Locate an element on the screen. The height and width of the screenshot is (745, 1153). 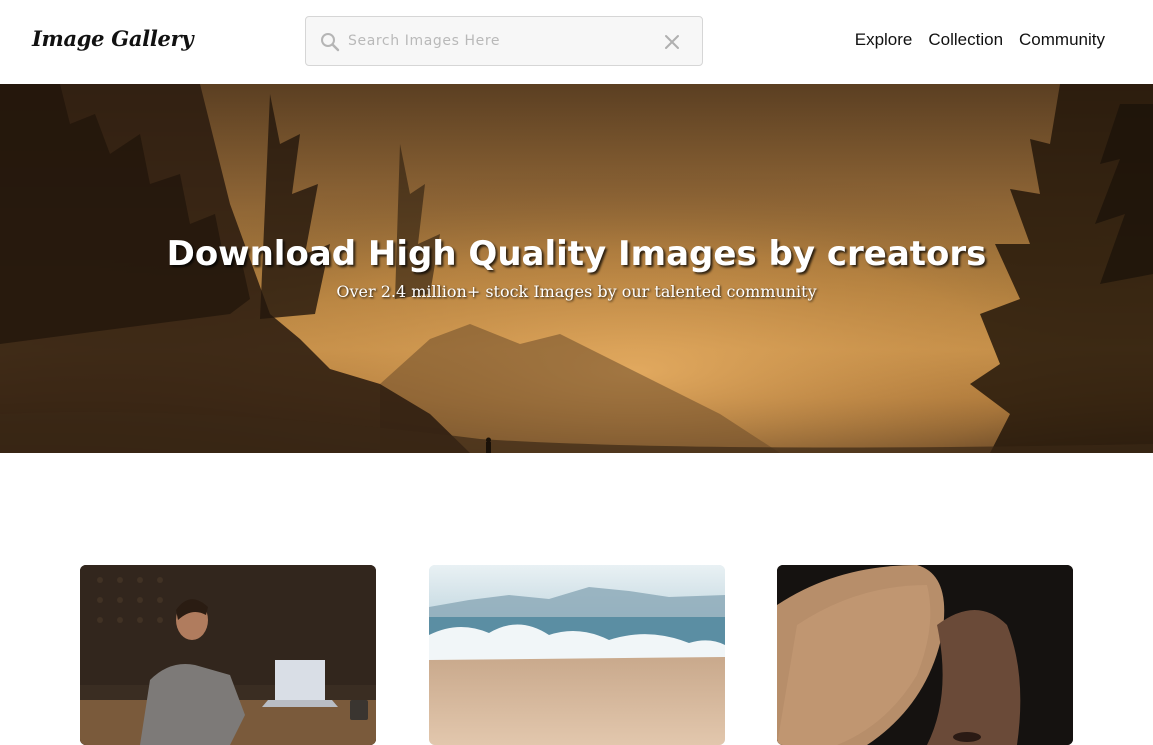
gallery-image-beach is located at coordinates (577, 655).